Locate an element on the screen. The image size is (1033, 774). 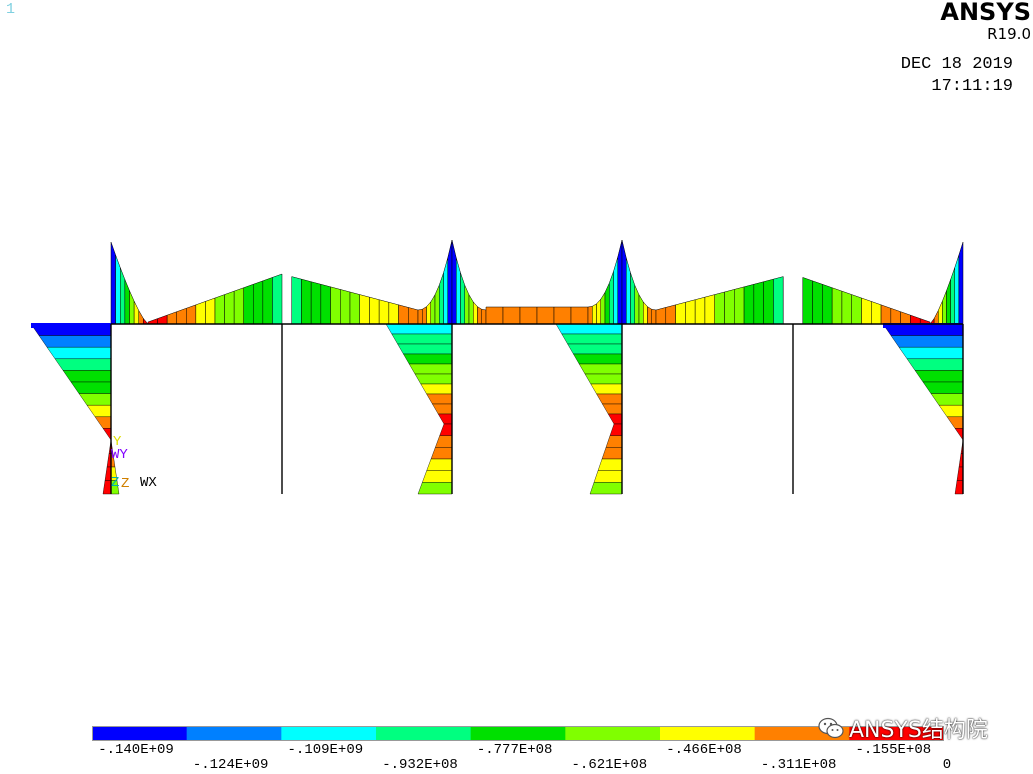
legend-label-upper: -.140E+09 is located at coordinates (136, 750).